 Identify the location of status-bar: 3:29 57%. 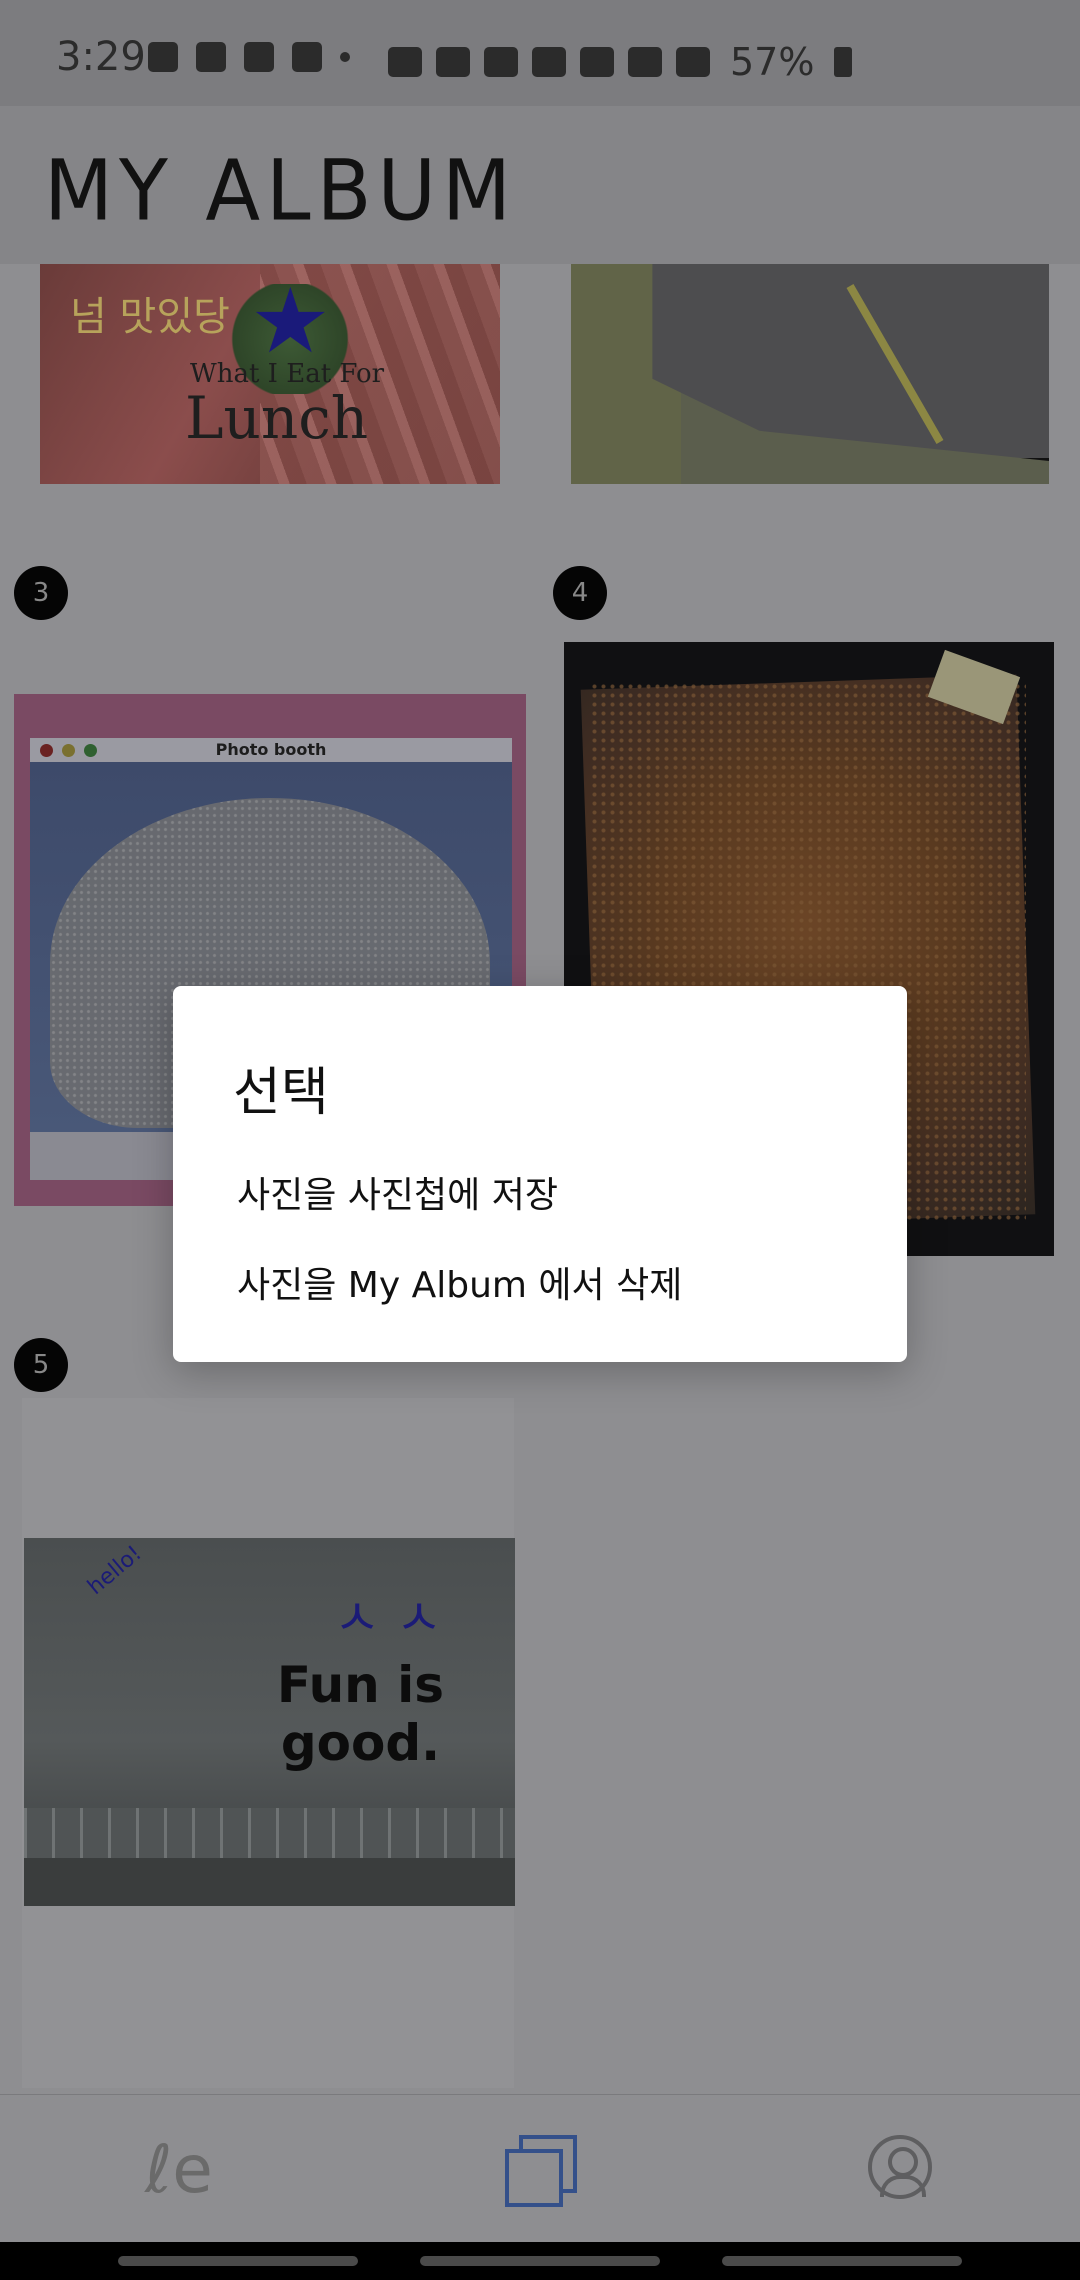
(540, 53).